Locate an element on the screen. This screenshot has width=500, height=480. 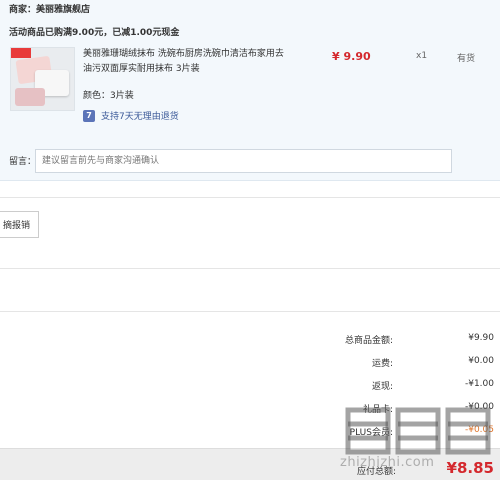
return-guarantee: 7 支持7天无理由退货 is located at coordinates (131, 115).